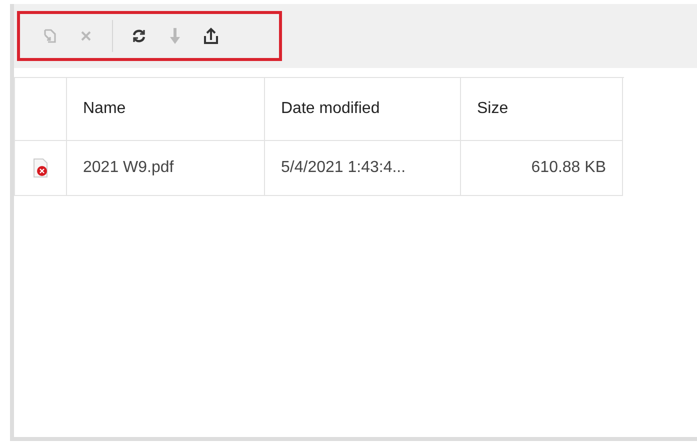  Describe the element at coordinates (166, 168) in the screenshot. I see `file-name-cell: 2021 W9.pdf` at that location.